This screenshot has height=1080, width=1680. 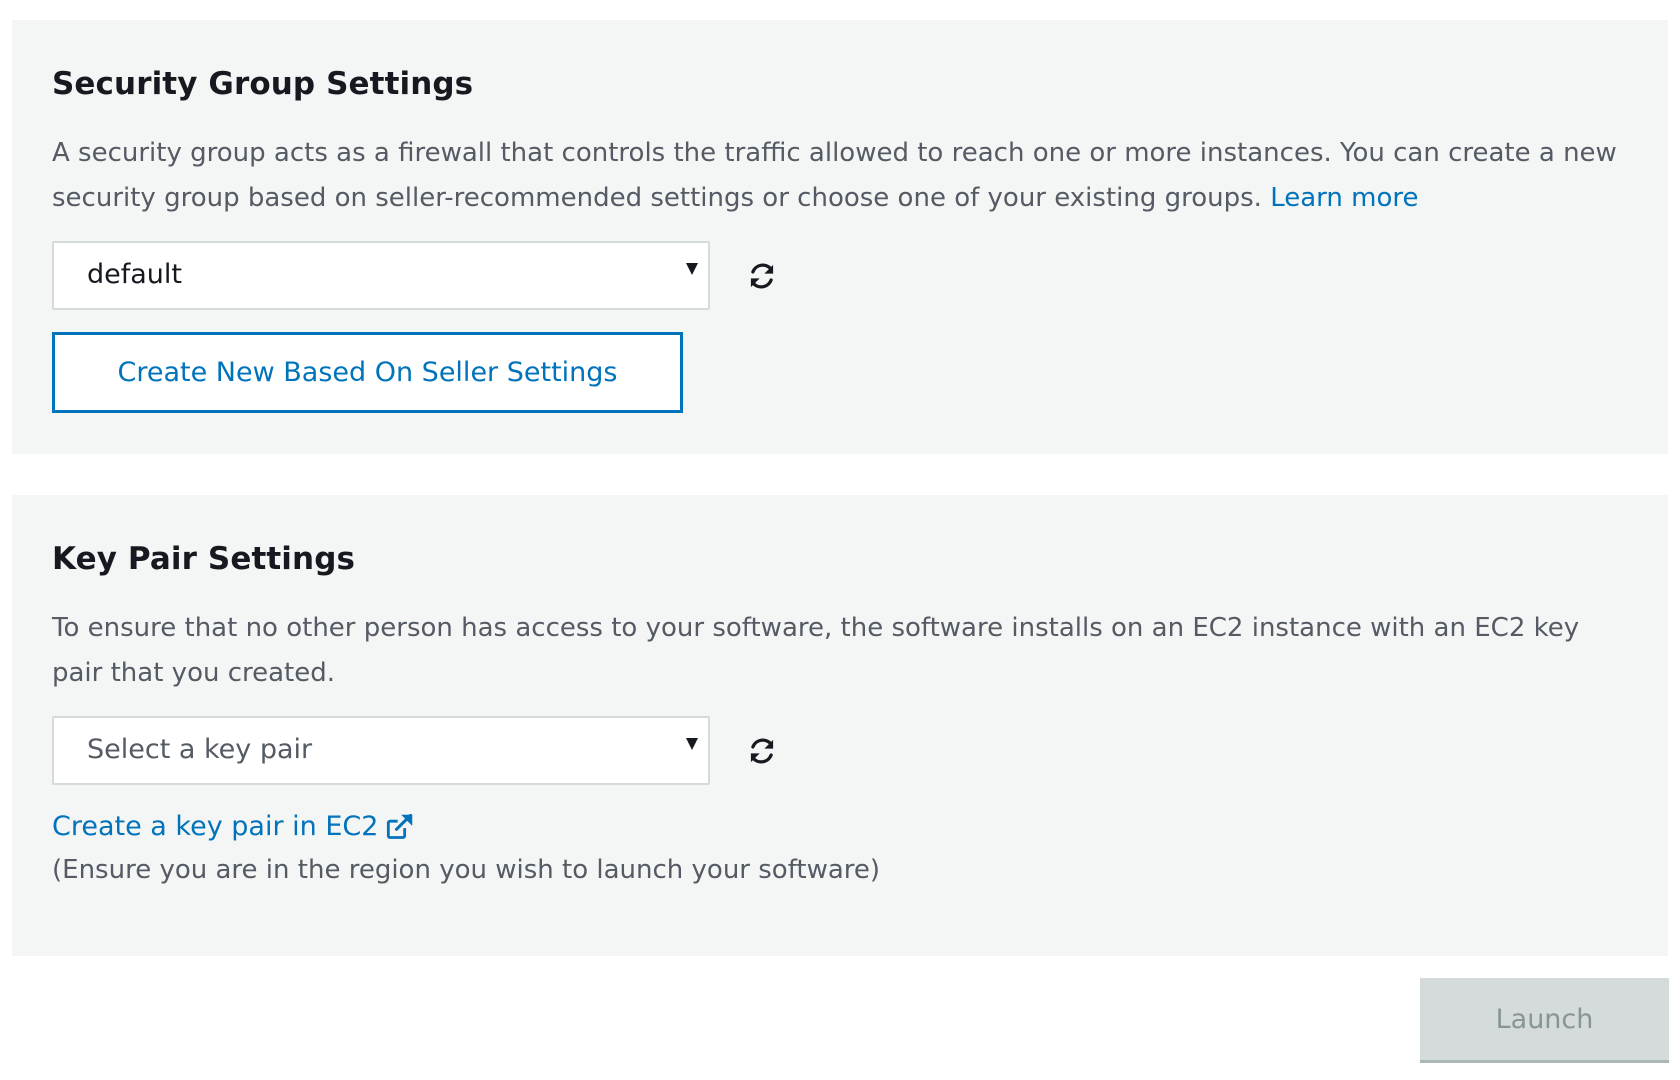 I want to click on key-pair-select: Select a key pair, so click(x=381, y=750).